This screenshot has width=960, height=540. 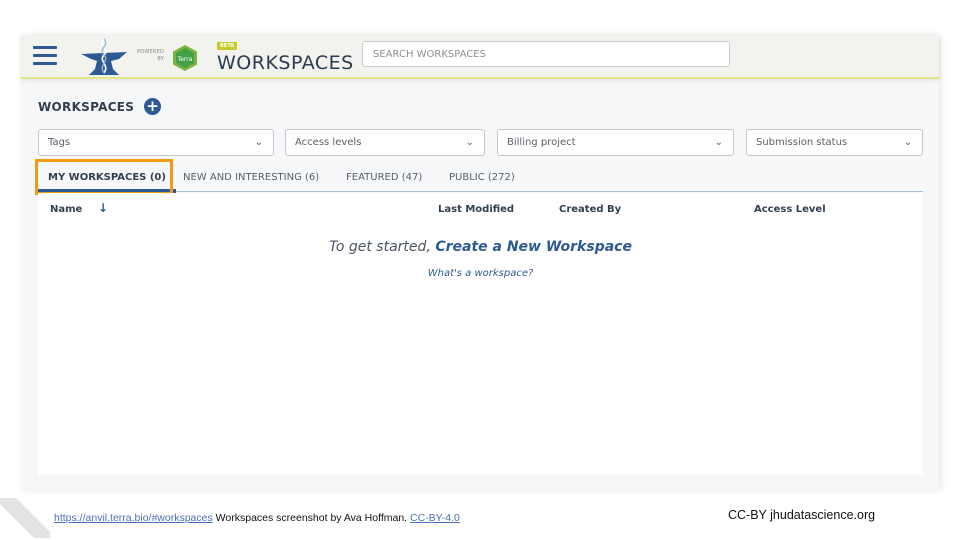 I want to click on beta-badge: BETA, so click(x=227, y=46).